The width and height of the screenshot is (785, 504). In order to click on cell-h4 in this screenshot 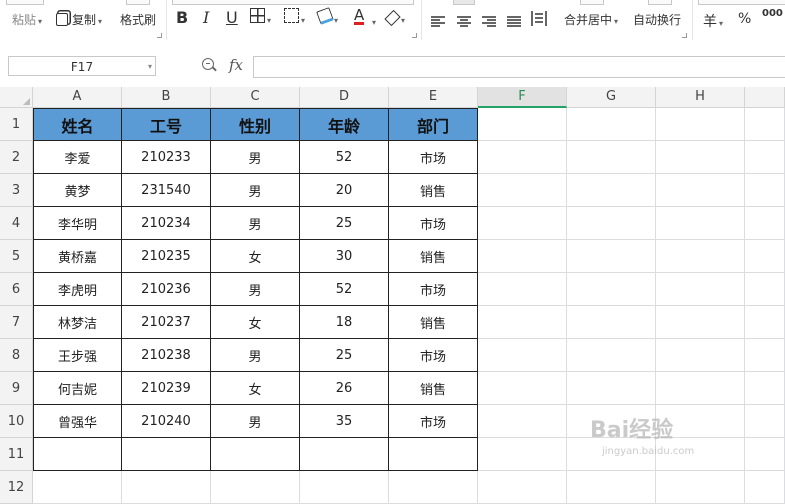, I will do `click(700, 223)`.